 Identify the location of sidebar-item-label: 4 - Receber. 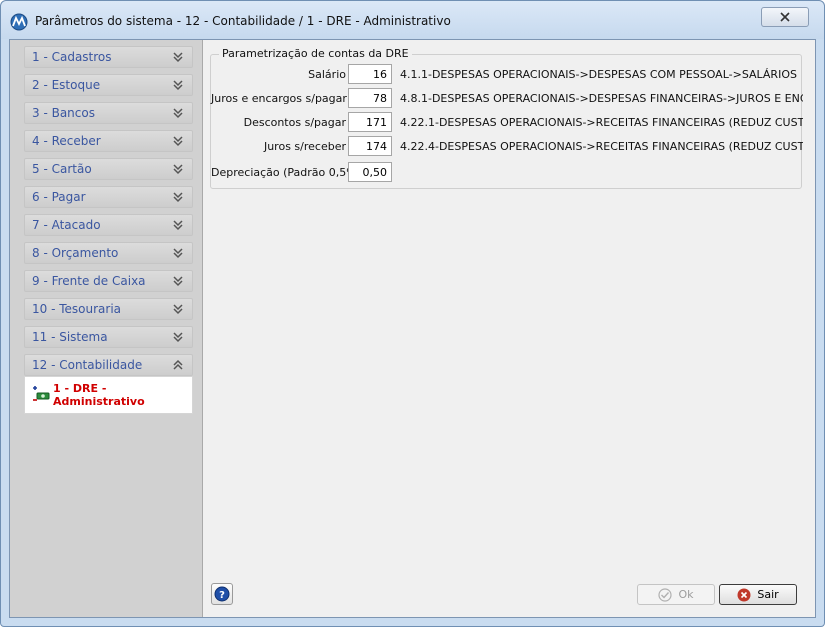
(66, 141).